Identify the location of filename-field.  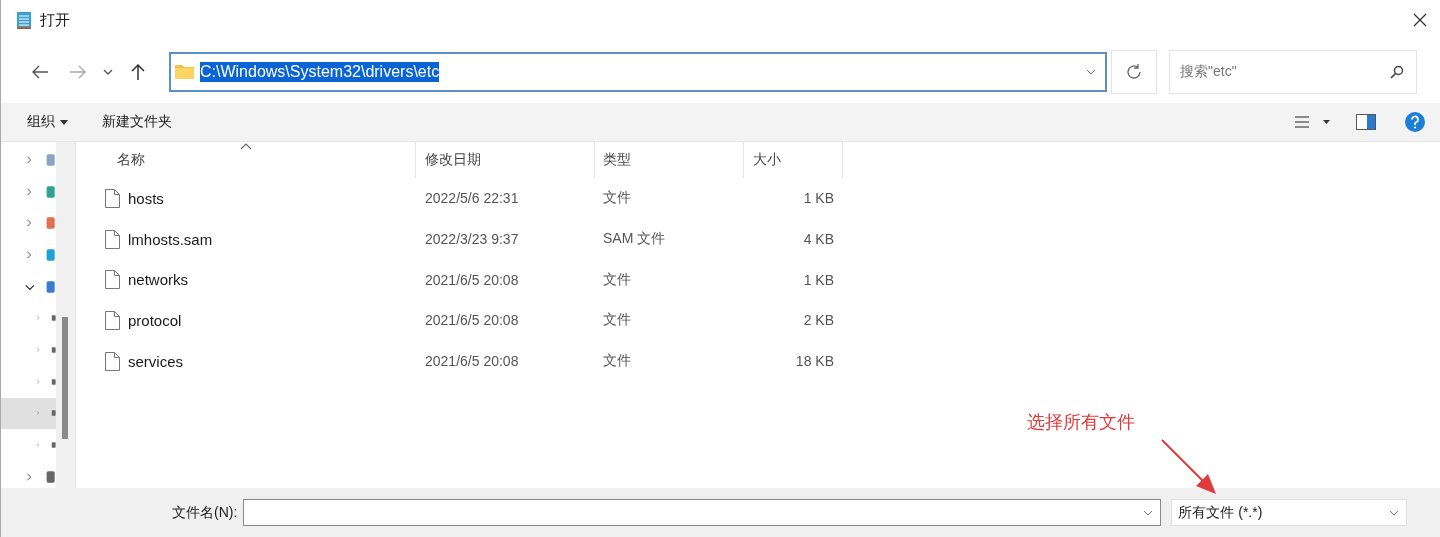
(702, 512).